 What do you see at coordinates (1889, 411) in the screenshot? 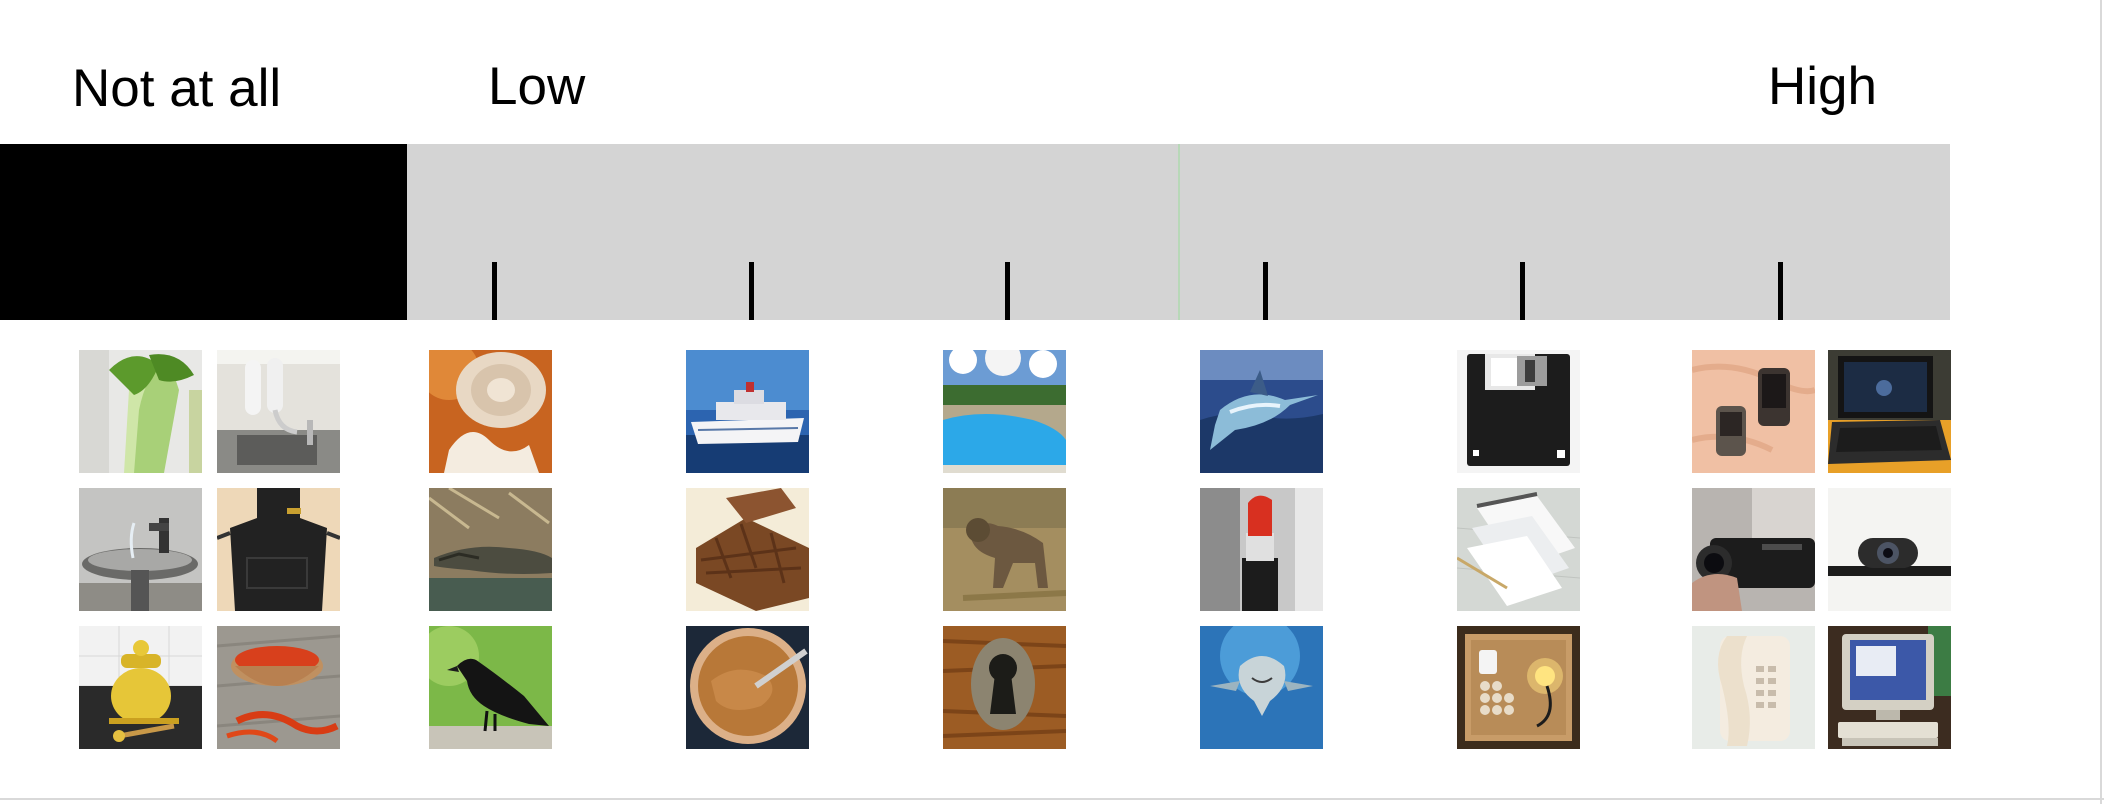
I see `laptop-photo` at bounding box center [1889, 411].